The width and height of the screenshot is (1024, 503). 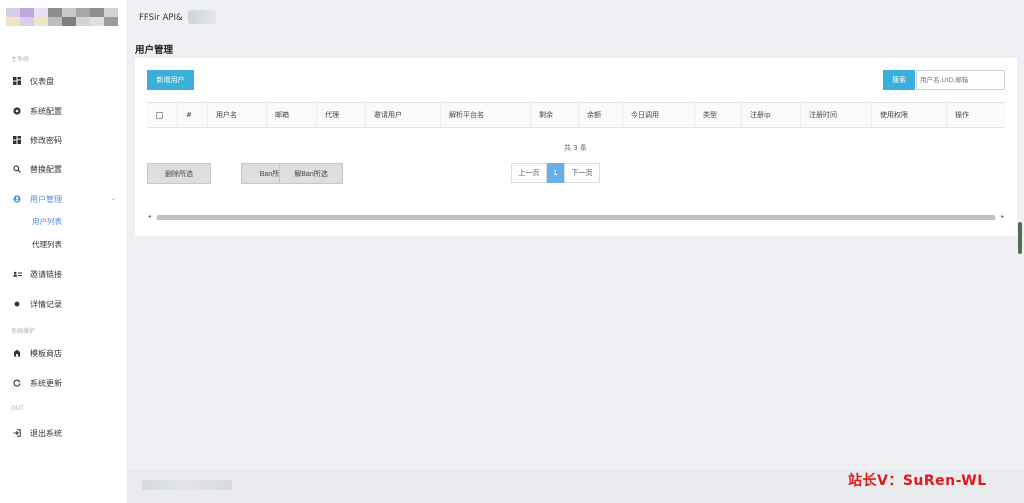 What do you see at coordinates (291, 115) in the screenshot?
I see `column-header: 邮箱` at bounding box center [291, 115].